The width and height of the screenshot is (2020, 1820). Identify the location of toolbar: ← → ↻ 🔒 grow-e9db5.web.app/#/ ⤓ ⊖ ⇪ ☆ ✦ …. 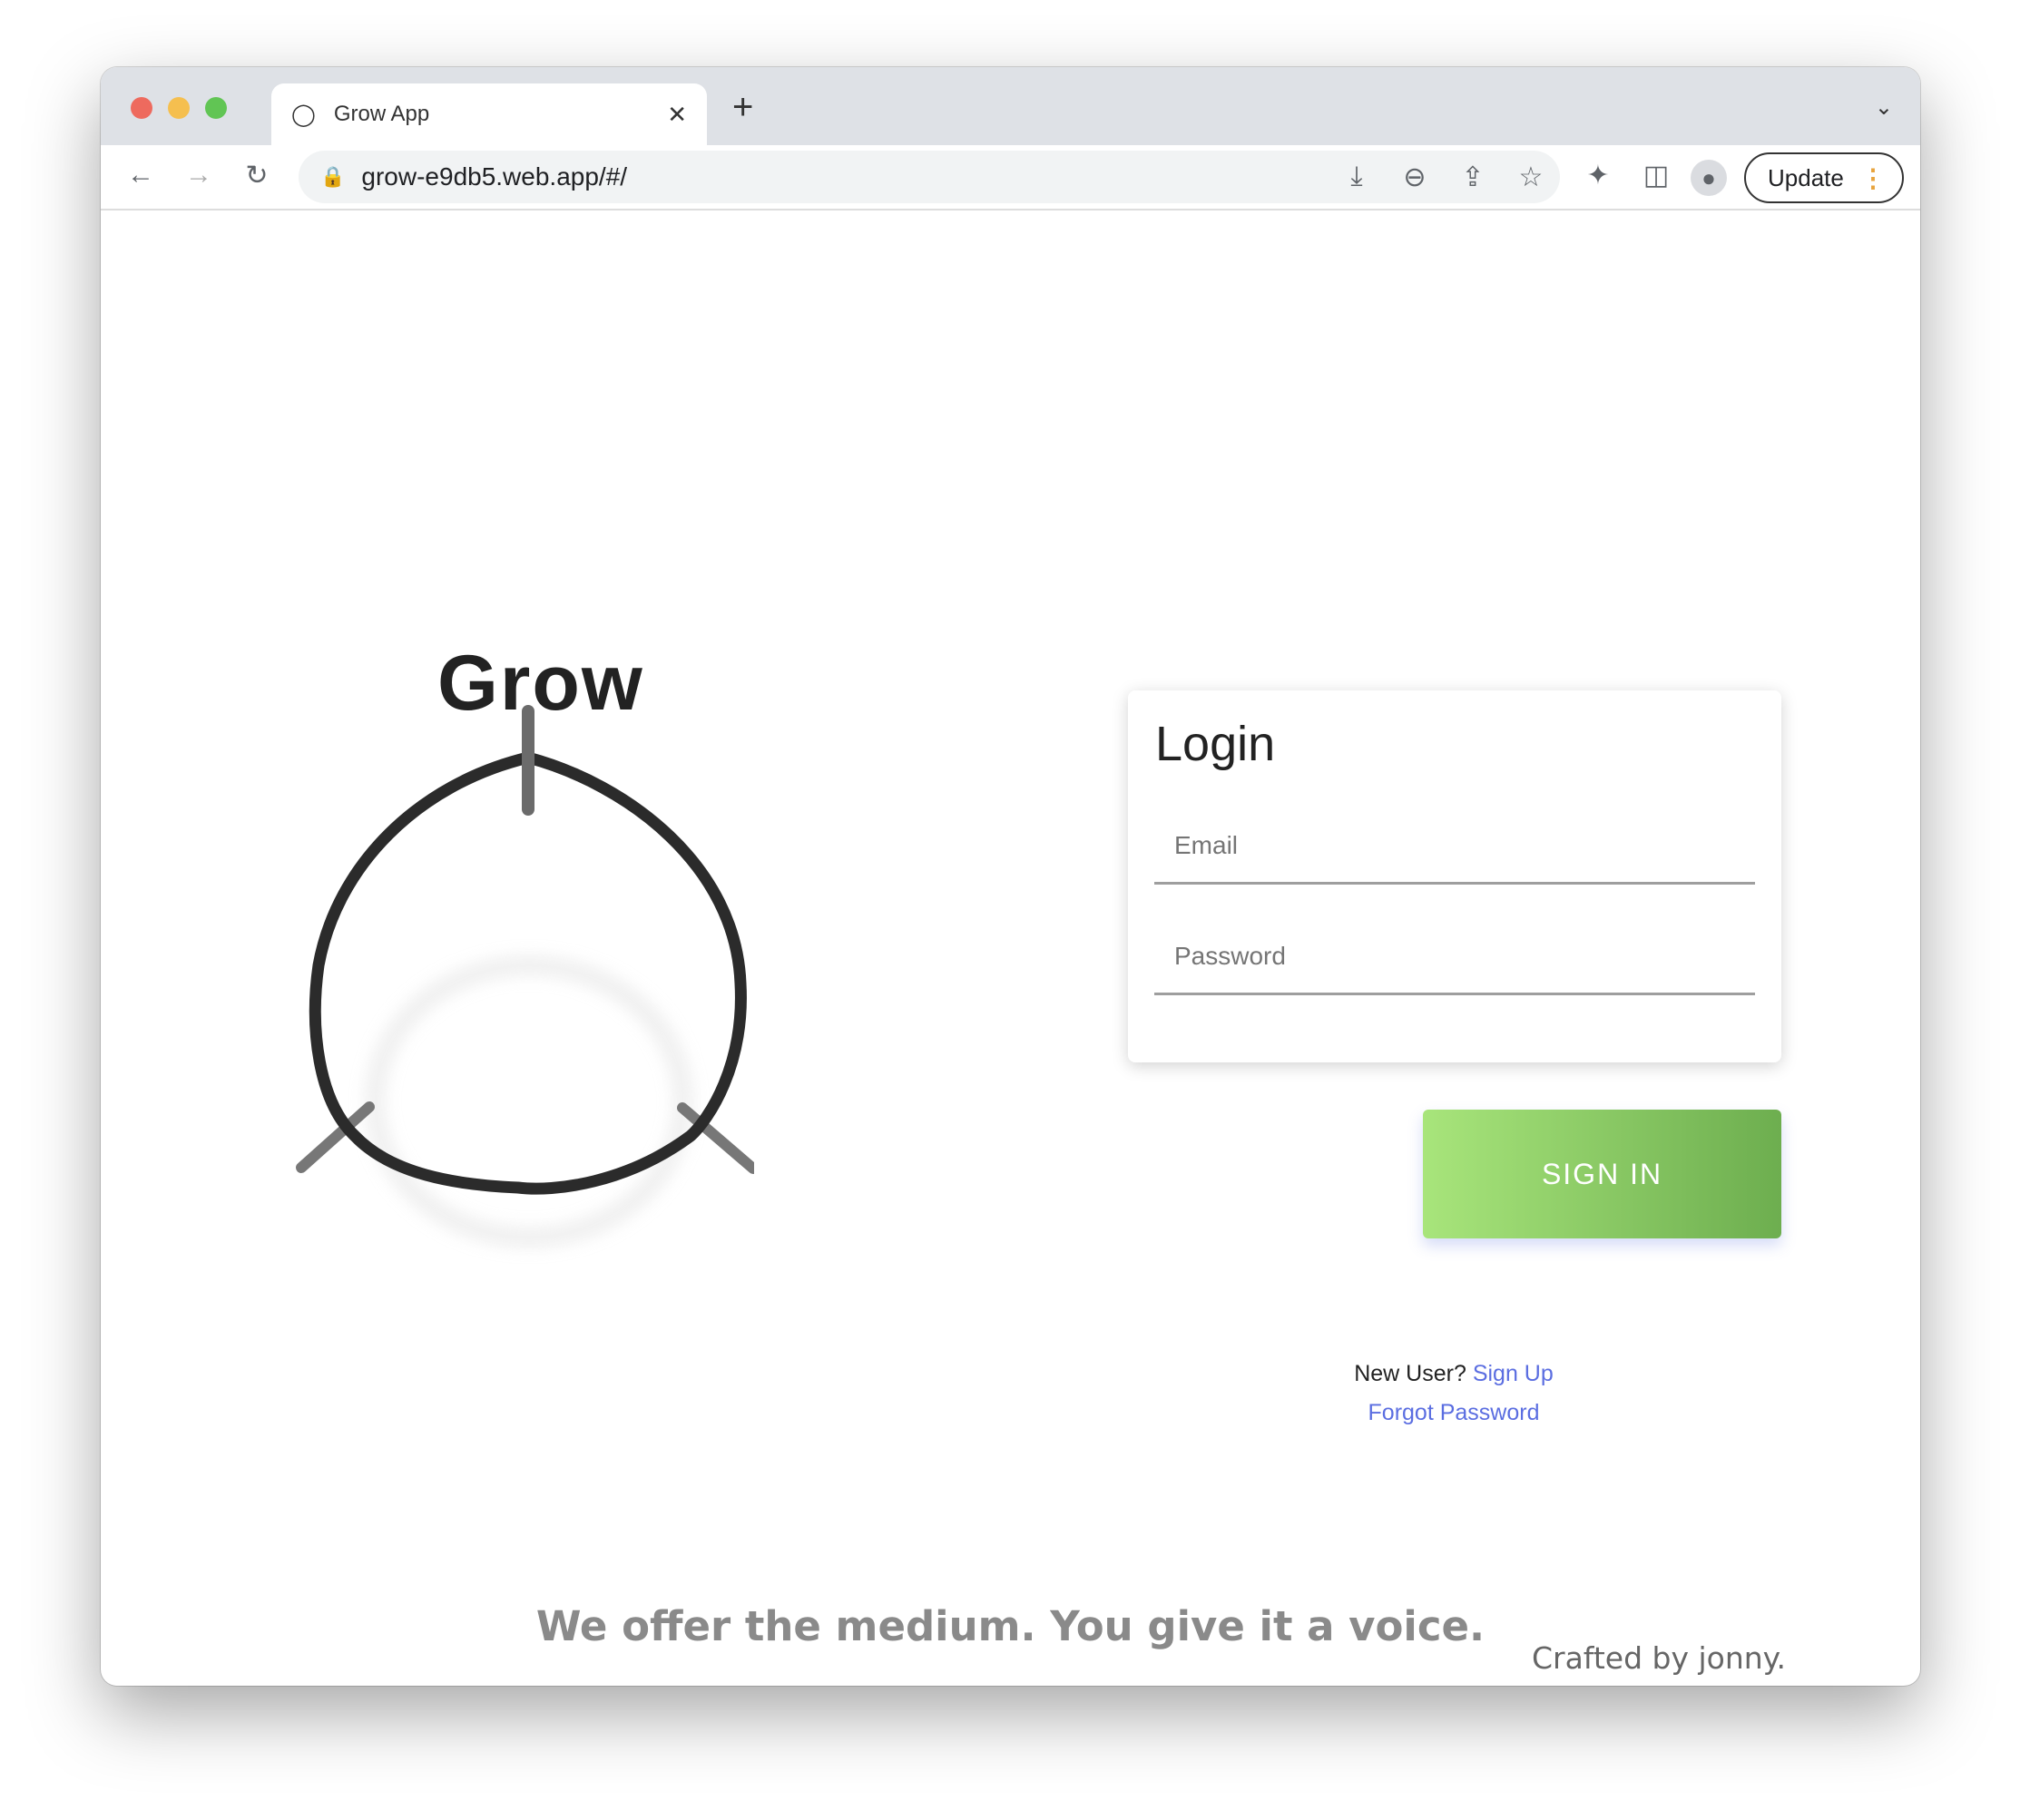
(1011, 177).